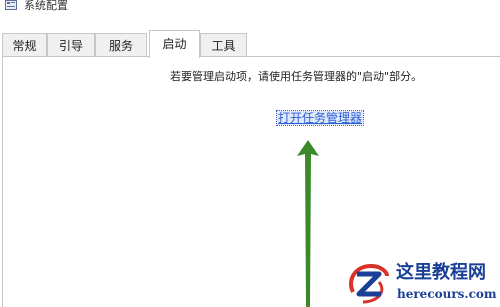 This screenshot has height=307, width=500. Describe the element at coordinates (250, 44) in the screenshot. I see `tab-strip: 常规 引导 服务 启动 工具` at that location.